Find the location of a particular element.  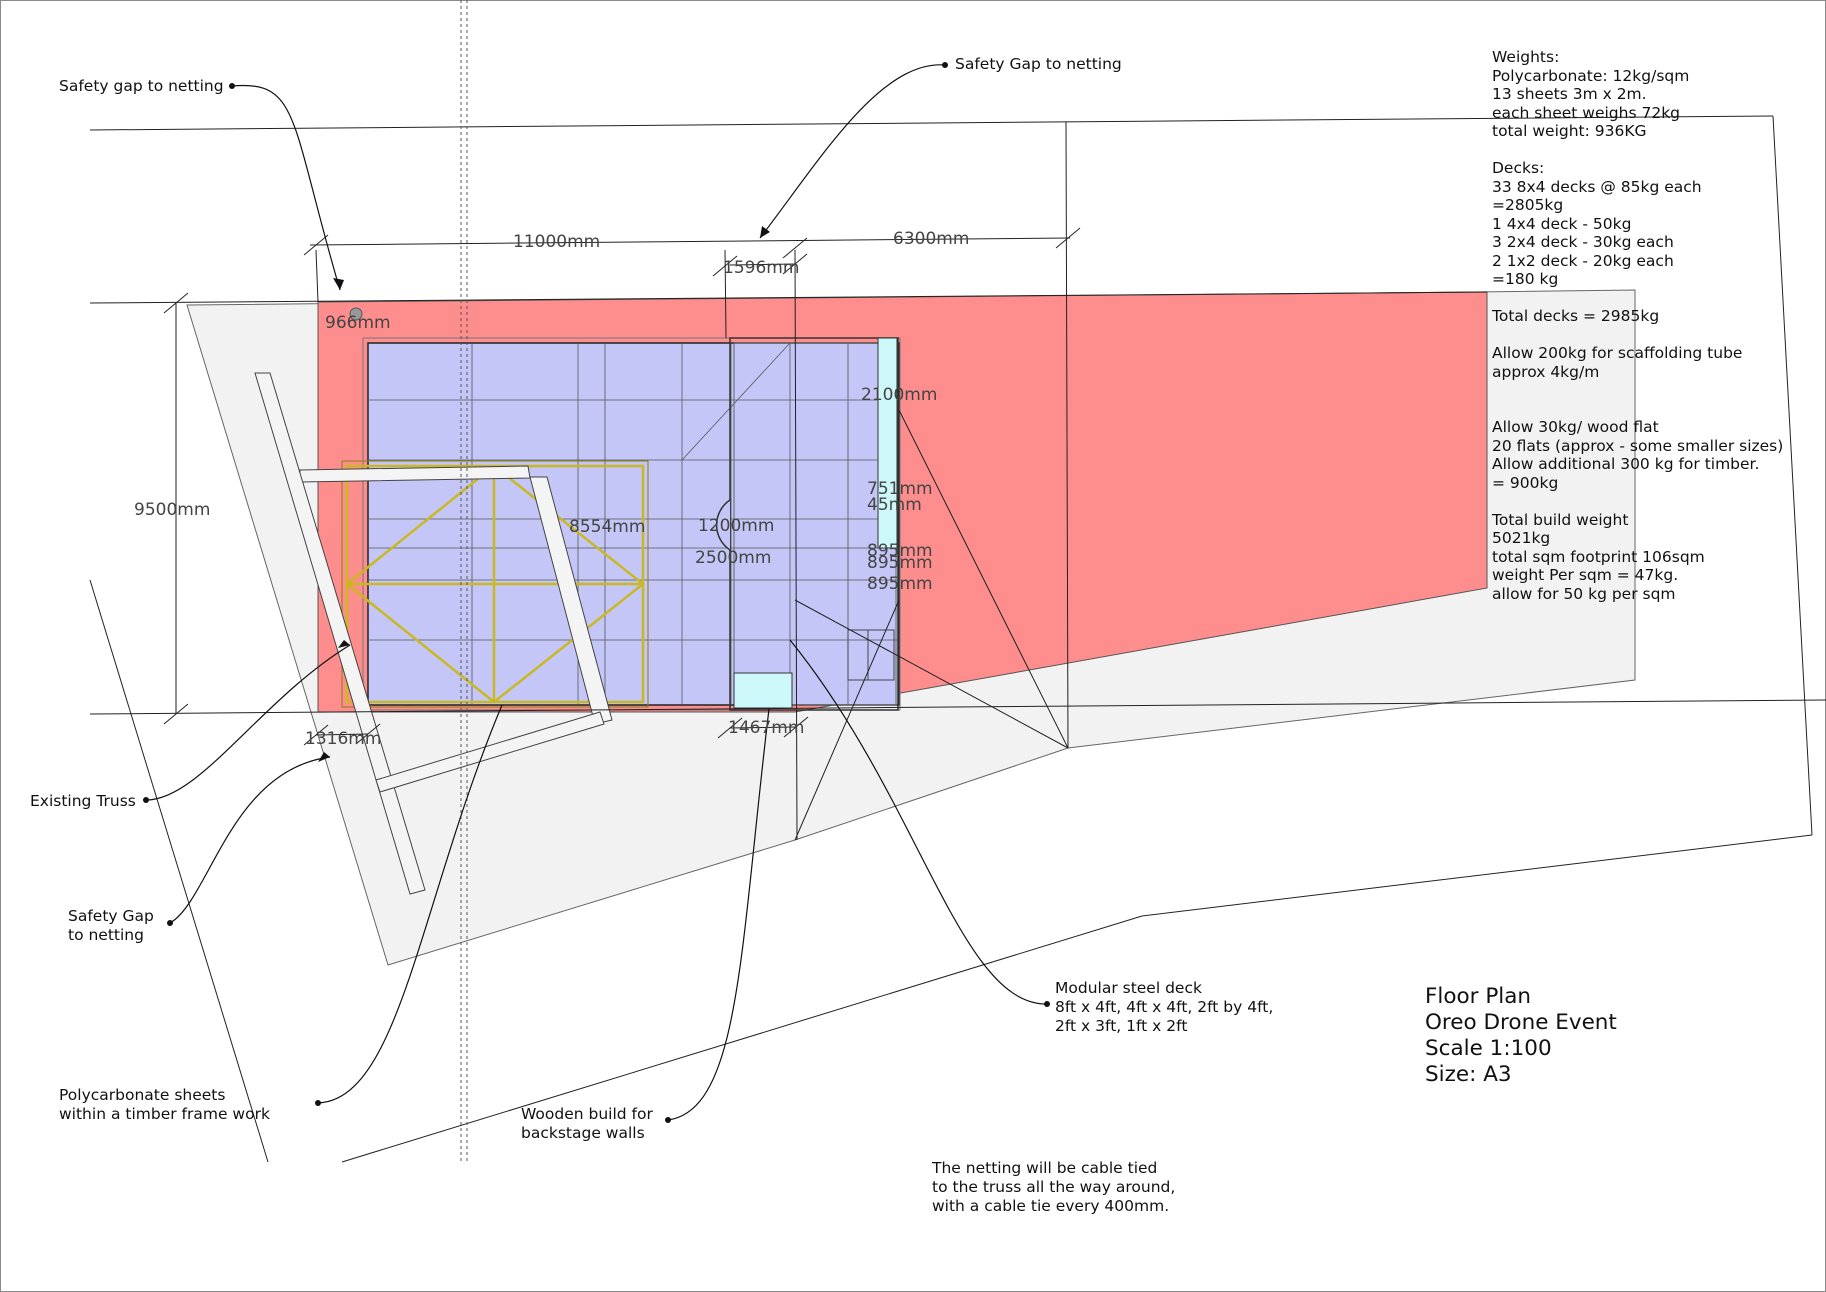

weights-line: weight Per sqm = 47kg. is located at coordinates (1585, 575).